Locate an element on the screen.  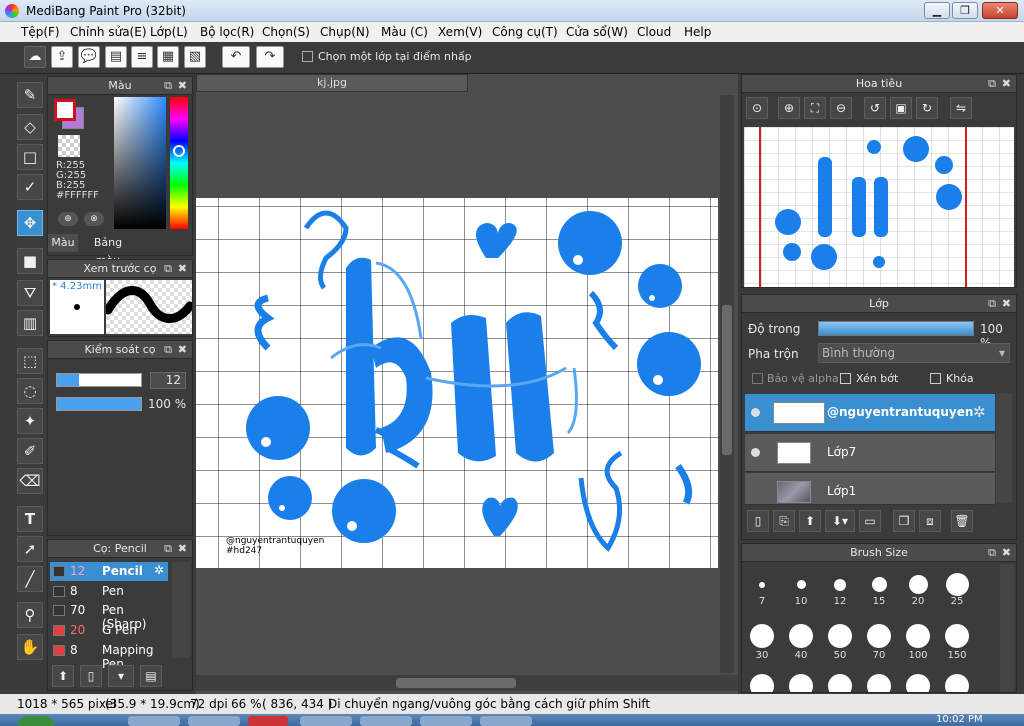
brush-opacity-slider is located at coordinates (99, 404).